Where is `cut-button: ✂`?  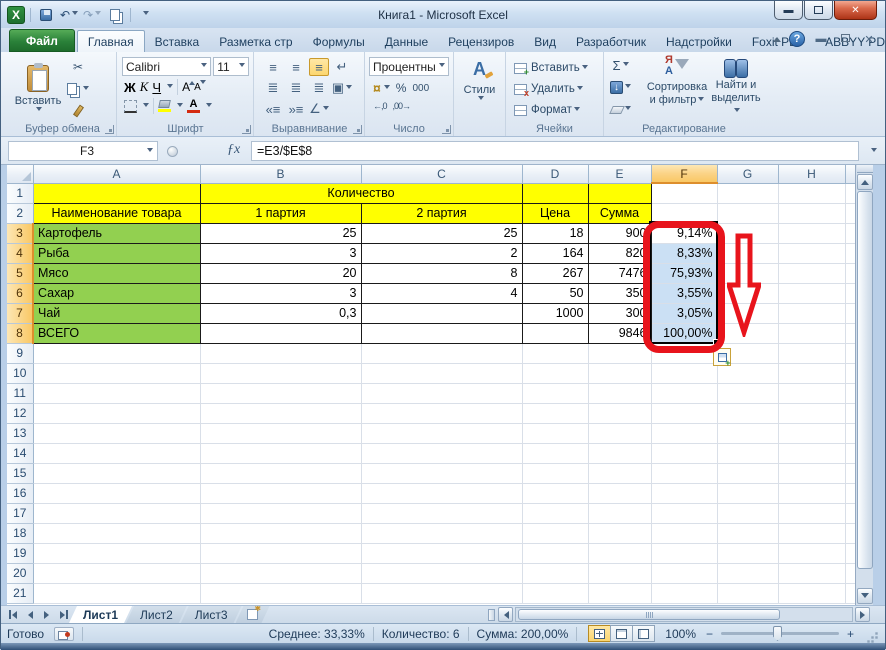 cut-button: ✂ is located at coordinates (78, 67).